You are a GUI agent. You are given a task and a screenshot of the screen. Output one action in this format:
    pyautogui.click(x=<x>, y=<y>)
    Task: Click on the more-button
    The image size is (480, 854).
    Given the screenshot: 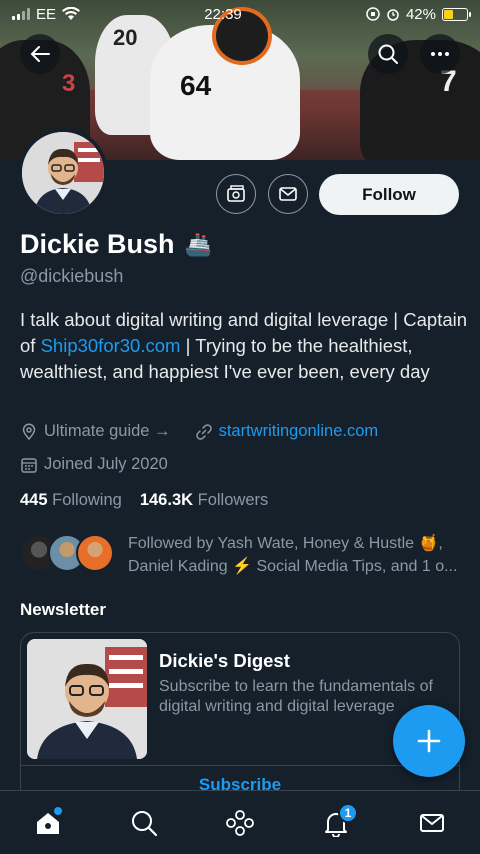 What is the action you would take?
    pyautogui.click(x=440, y=54)
    